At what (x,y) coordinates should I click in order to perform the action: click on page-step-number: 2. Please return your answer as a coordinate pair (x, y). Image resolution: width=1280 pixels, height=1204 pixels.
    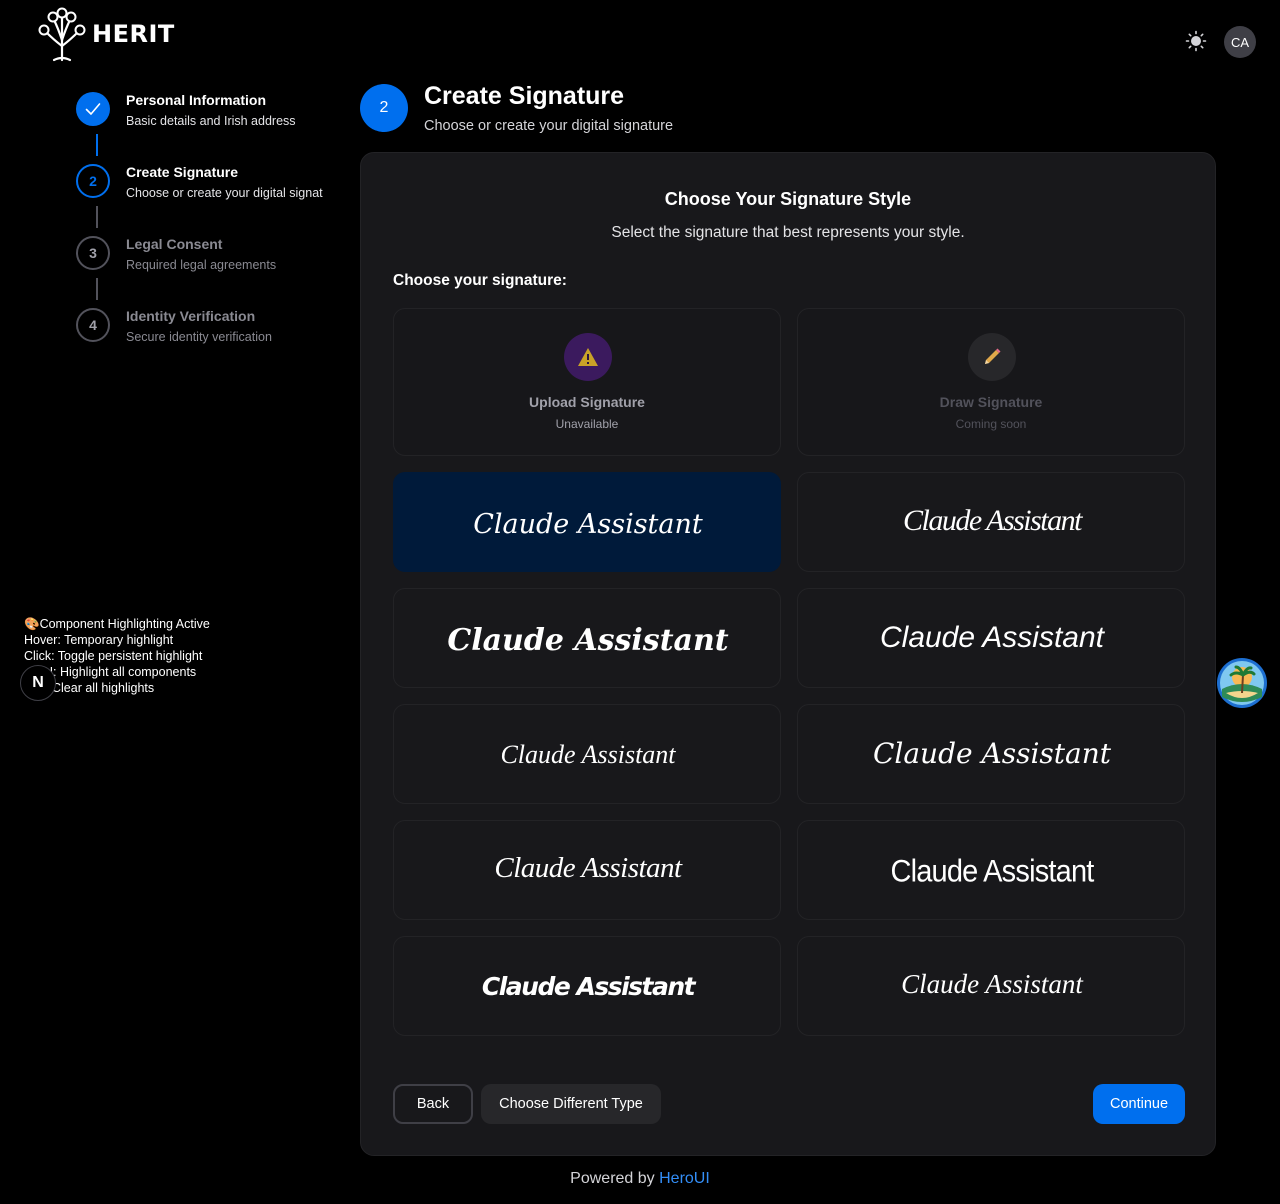
    Looking at the image, I should click on (384, 108).